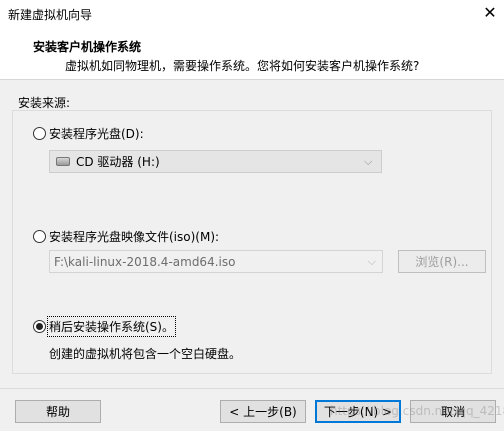 This screenshot has width=504, height=431. I want to click on radio-iso-label: 安装程序光盘映像文件(iso)(M):, so click(134, 236).